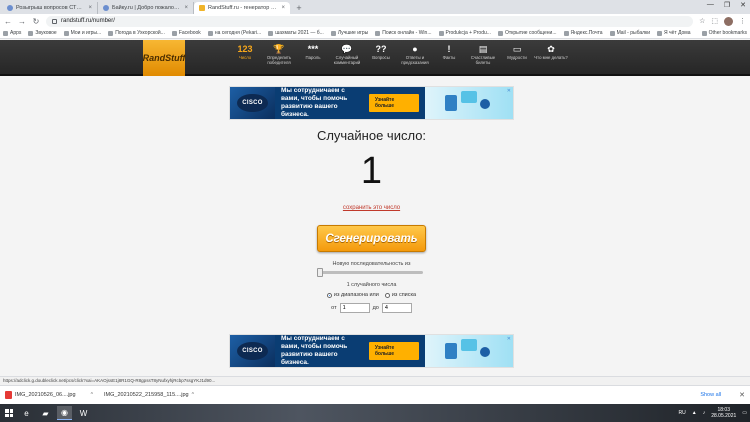 This screenshot has width=750, height=422. Describe the element at coordinates (387, 295) in the screenshot. I see `radio-unchecked-icon` at that location.